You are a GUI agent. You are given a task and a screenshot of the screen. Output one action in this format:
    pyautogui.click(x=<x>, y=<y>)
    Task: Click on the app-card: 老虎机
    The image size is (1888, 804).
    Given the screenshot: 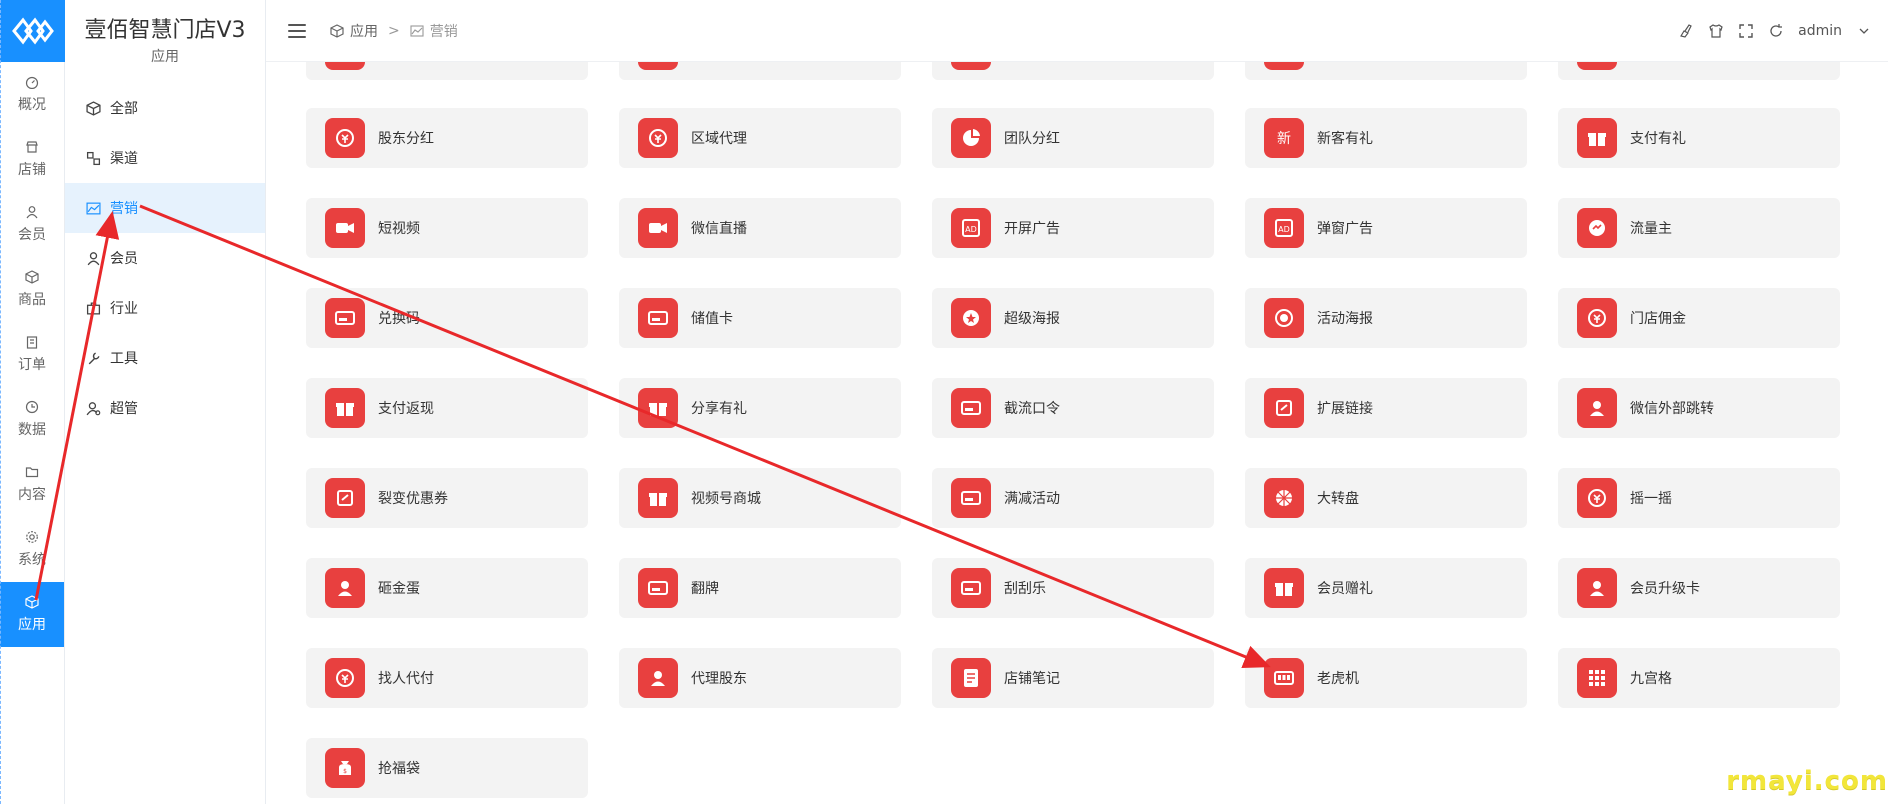 What is the action you would take?
    pyautogui.click(x=1386, y=678)
    